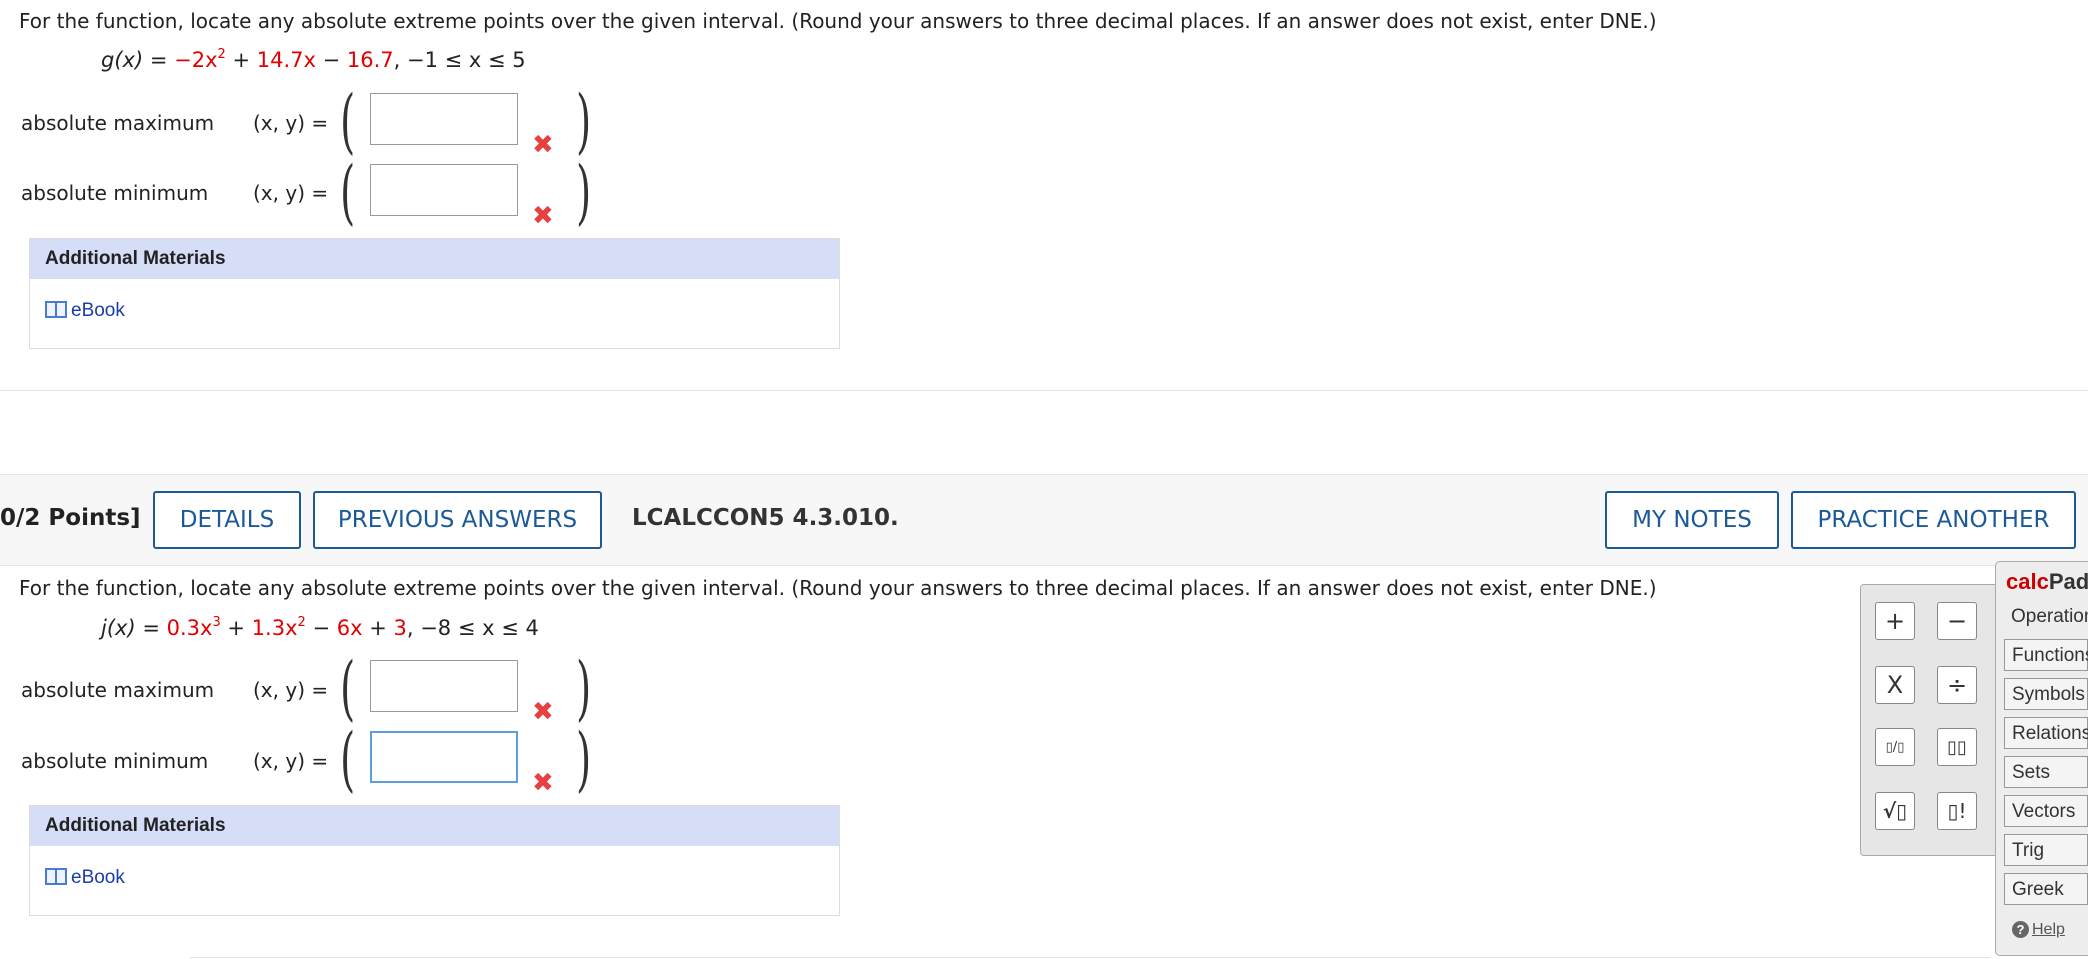 The image size is (2088, 959). What do you see at coordinates (313, 59) in the screenshot?
I see `question-1-function: g(x) = −2x2 + 14.7x − 16.7, −1 ≤ x ≤ 5` at bounding box center [313, 59].